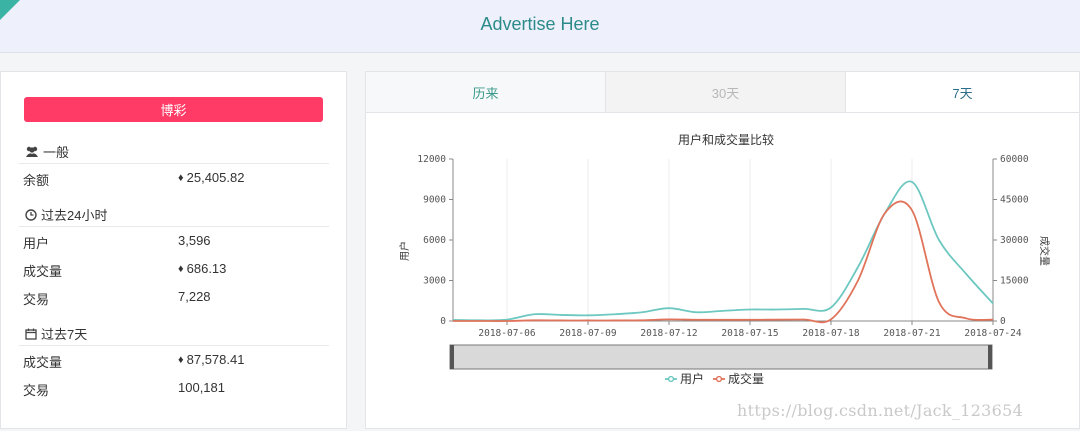 Image resolution: width=1080 pixels, height=431 pixels. I want to click on chart-legend: 用户 成交量, so click(714, 378).